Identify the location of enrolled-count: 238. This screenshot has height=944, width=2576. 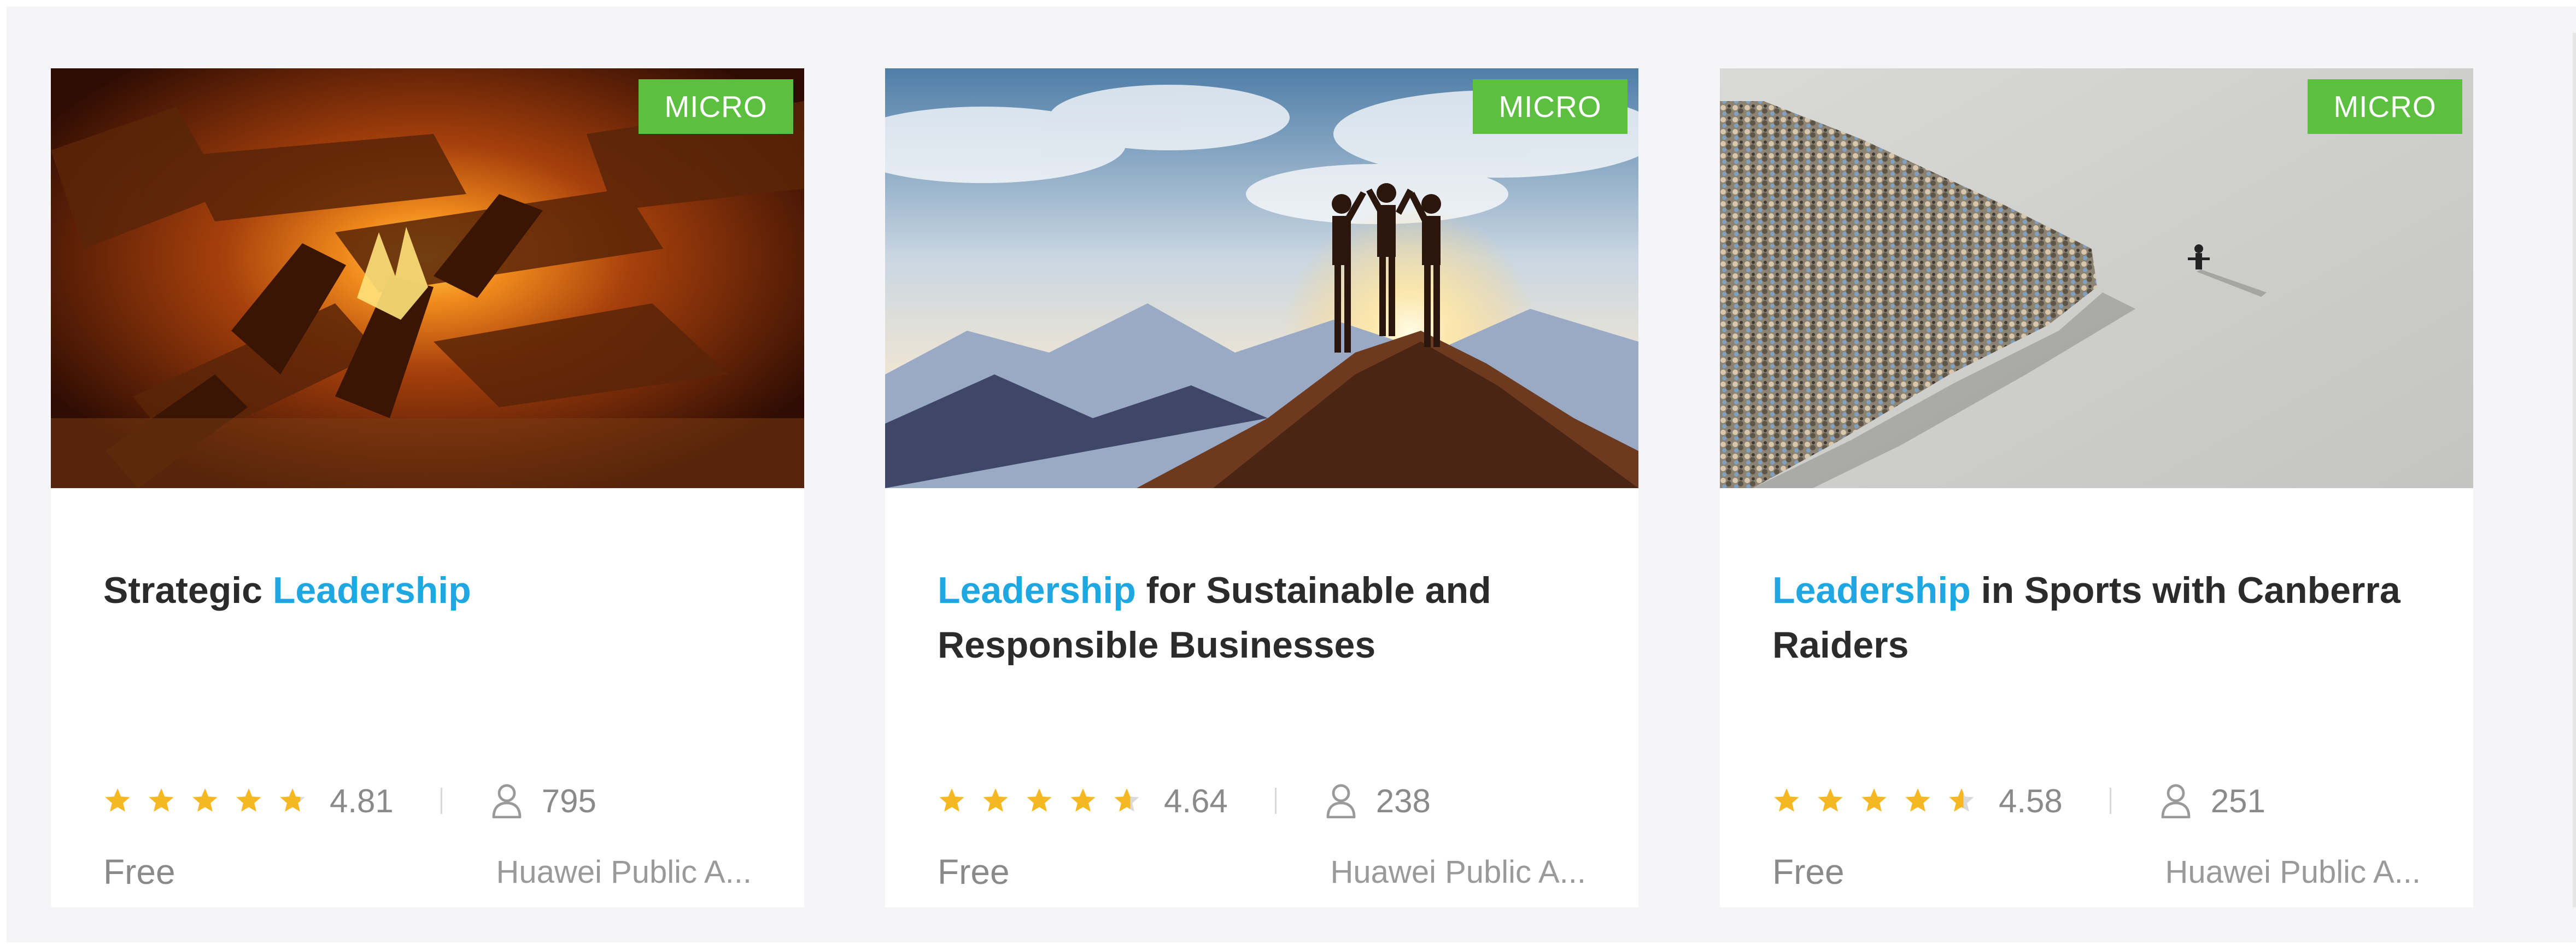
(1403, 800).